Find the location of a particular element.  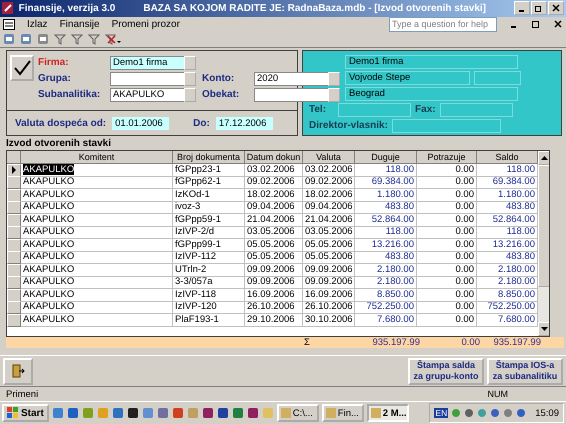

current-row-icon is located at coordinates (14, 170).